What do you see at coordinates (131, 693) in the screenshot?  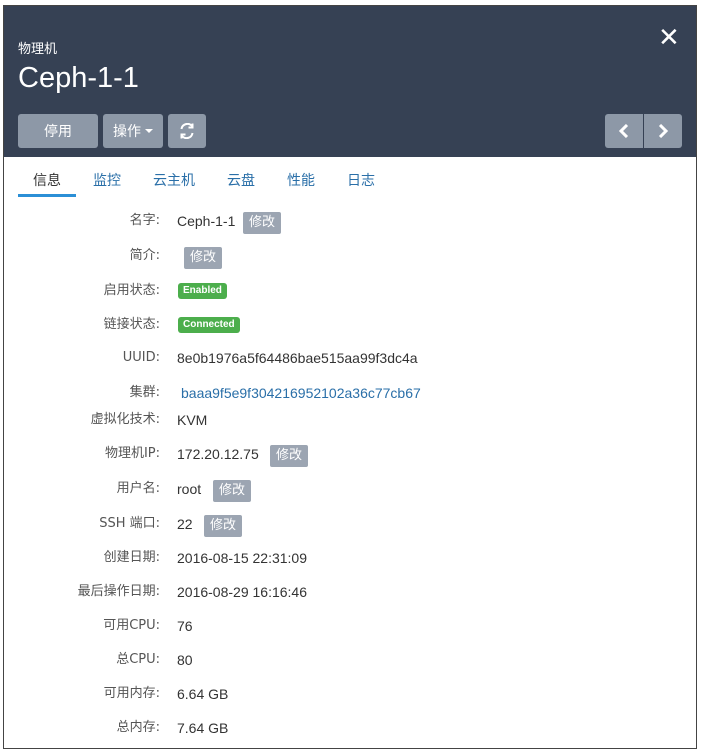 I see `field-label: 可用内存:` at bounding box center [131, 693].